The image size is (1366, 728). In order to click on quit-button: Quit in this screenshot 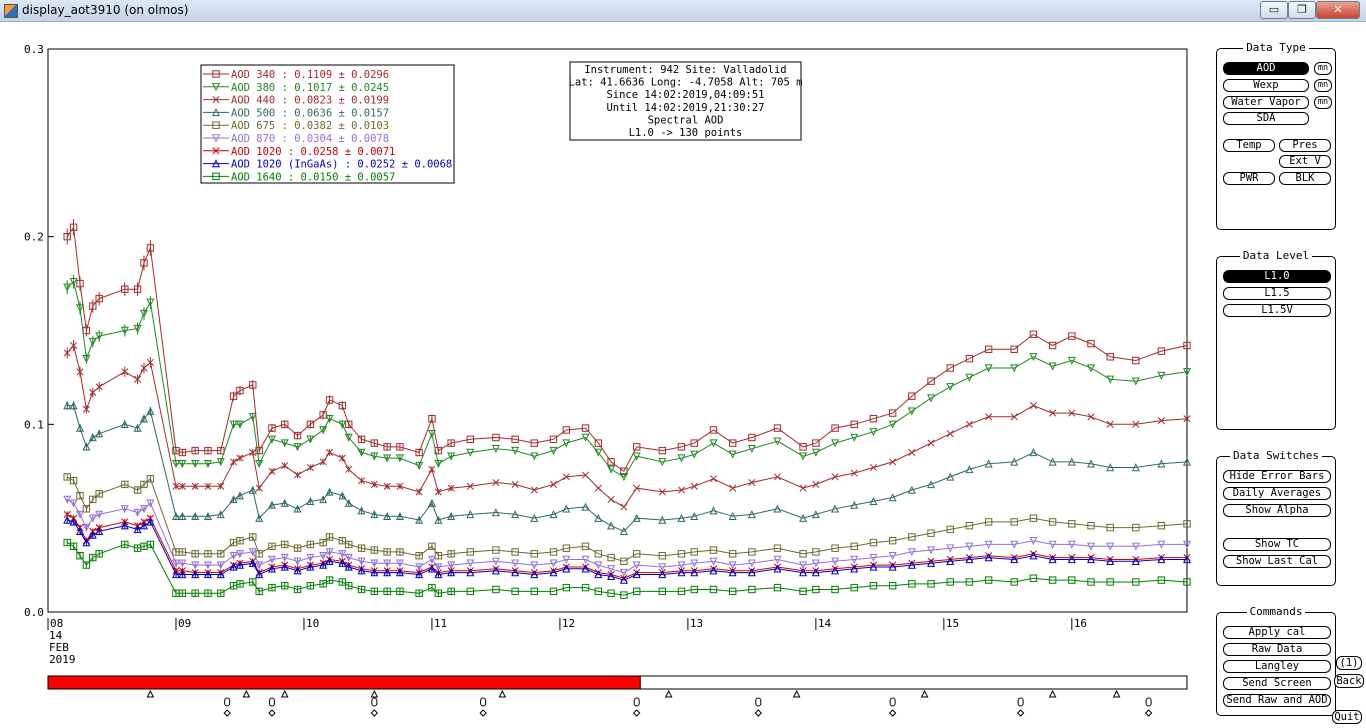, I will do `click(1347, 717)`.